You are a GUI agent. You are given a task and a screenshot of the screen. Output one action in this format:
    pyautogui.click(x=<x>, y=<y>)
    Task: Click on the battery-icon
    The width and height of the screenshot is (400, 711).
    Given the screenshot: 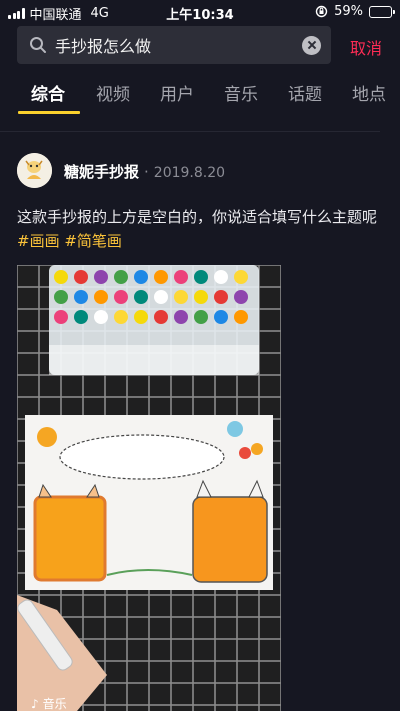 What is the action you would take?
    pyautogui.click(x=382, y=11)
    